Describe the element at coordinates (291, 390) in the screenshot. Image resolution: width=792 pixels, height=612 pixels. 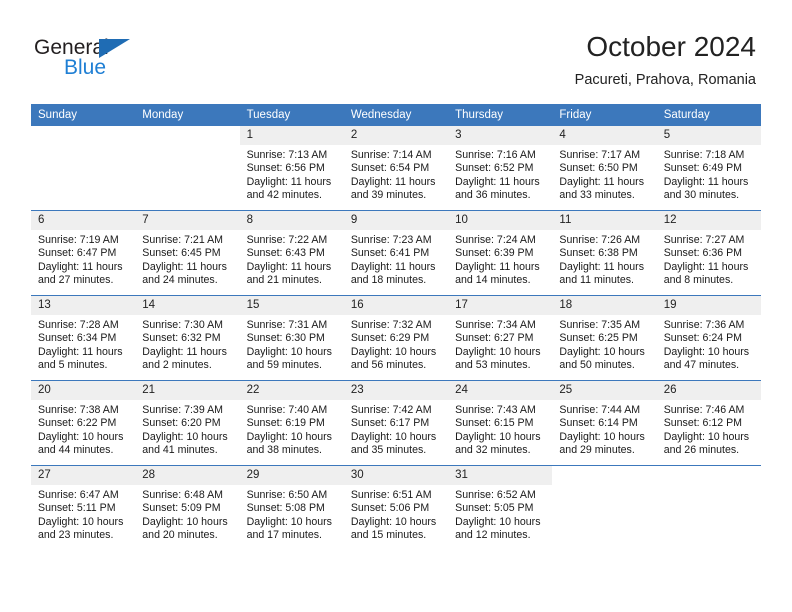
I see `day-number: 22` at that location.